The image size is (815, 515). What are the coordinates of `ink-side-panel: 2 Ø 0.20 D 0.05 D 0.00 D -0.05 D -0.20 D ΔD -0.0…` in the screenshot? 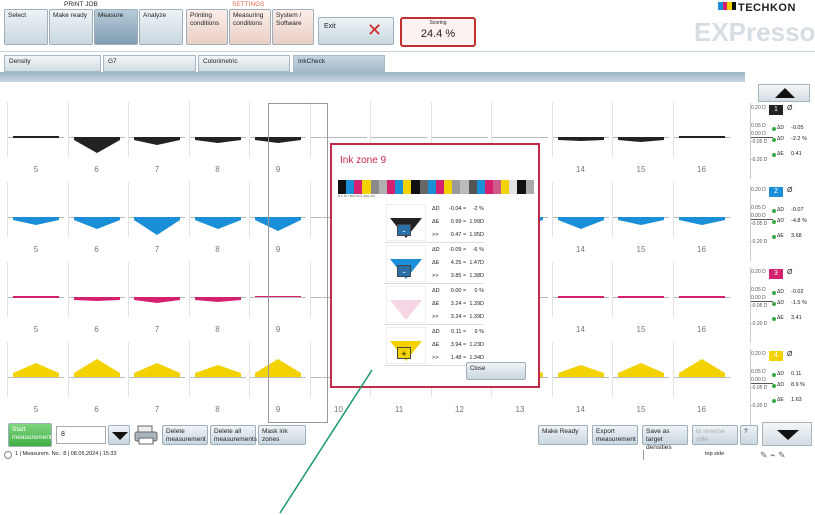 It's located at (781, 223).